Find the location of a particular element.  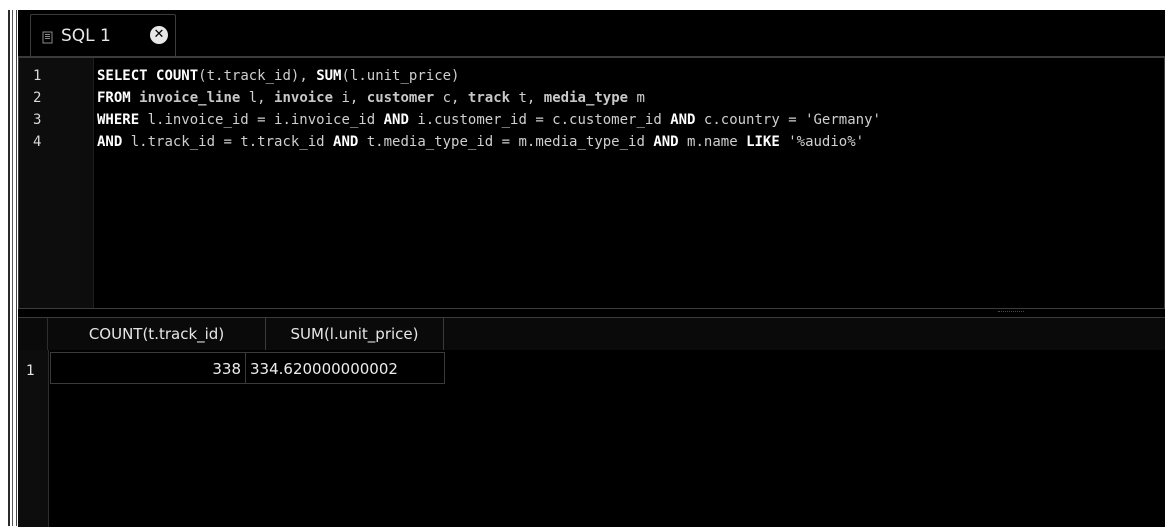

sql-token: i.customer_id = c.customer_id is located at coordinates (539, 120).